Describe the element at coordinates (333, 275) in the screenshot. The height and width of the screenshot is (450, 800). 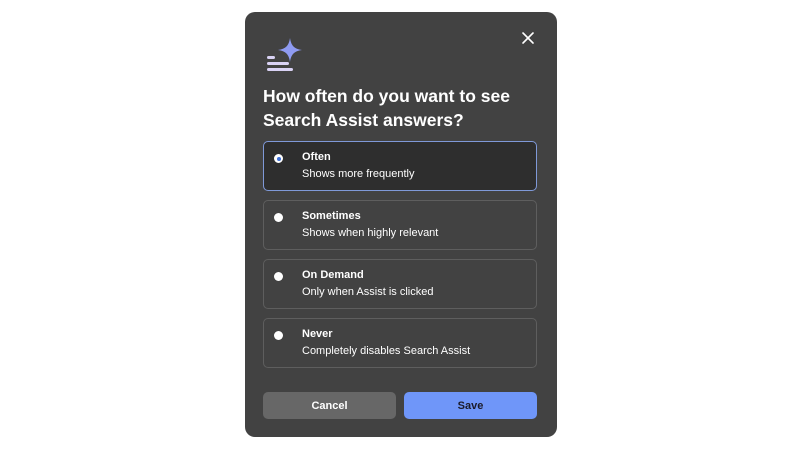
I see `option-label: On Demand` at that location.